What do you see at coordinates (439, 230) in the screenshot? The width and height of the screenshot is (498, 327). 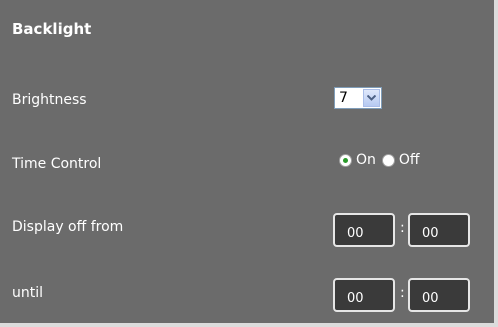 I see `display-off-from-minute-input: 00` at bounding box center [439, 230].